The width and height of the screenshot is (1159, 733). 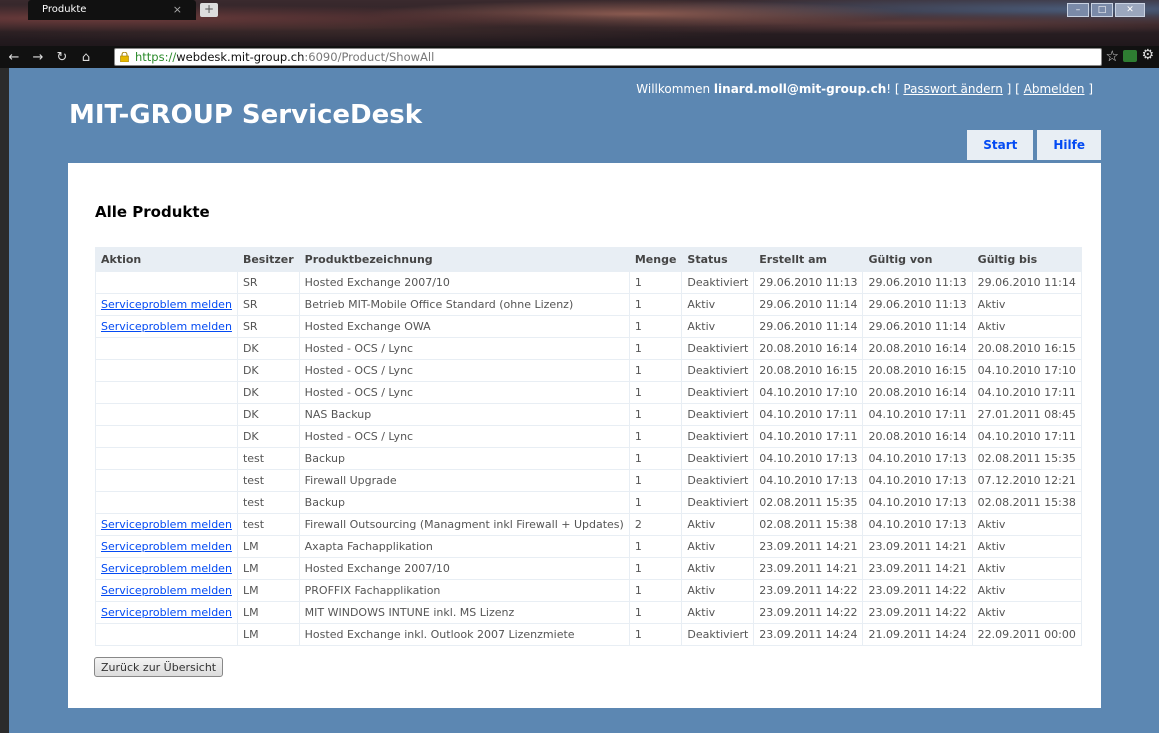 What do you see at coordinates (464, 458) in the screenshot?
I see `cell-product: Backup` at bounding box center [464, 458].